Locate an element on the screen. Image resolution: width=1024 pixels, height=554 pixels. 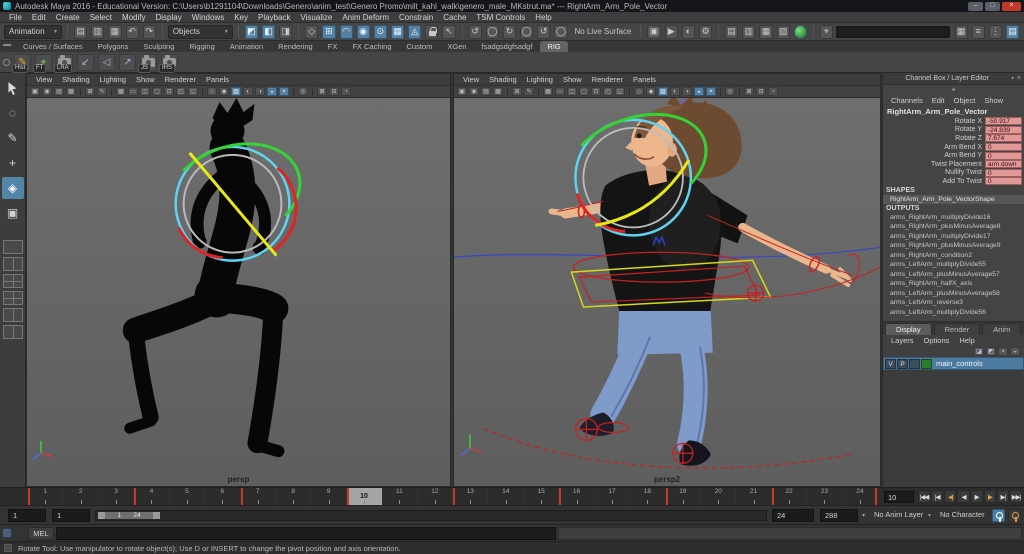
animation-preferences-icon is located at coordinates (1014, 515).